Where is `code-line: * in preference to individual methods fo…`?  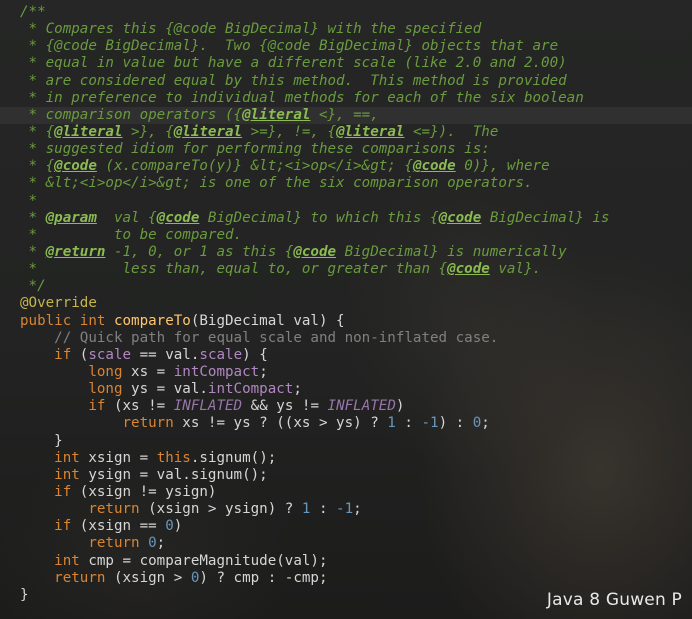 code-line: * in preference to individual methods fo… is located at coordinates (346, 98).